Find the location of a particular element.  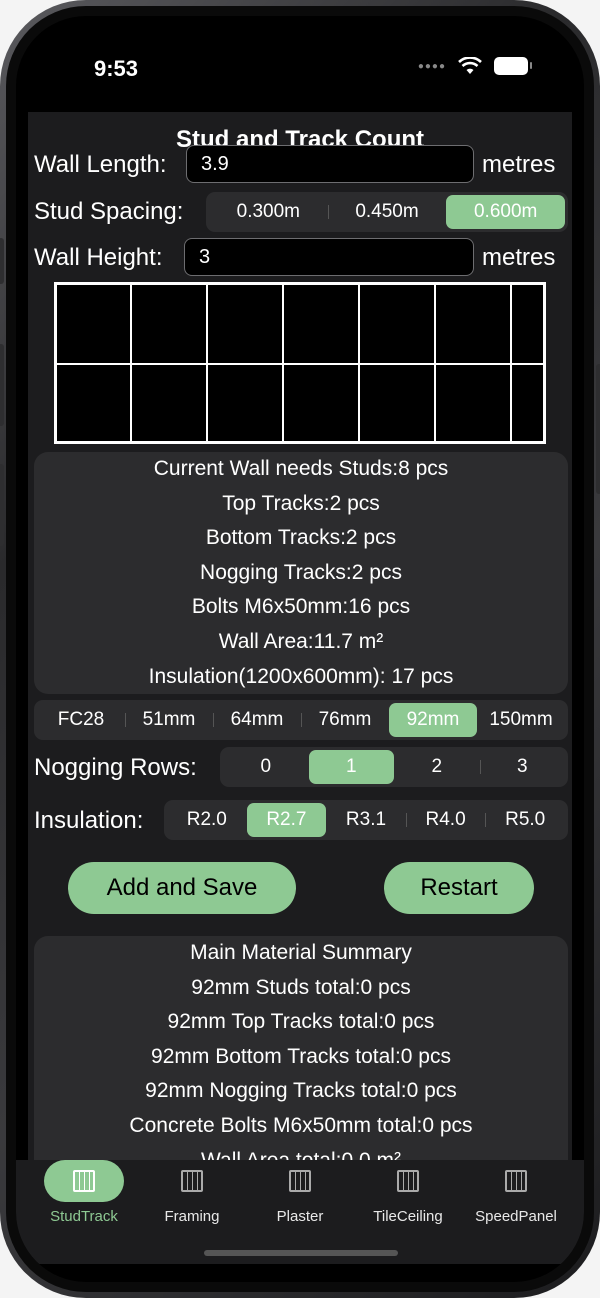

stud-spacing-option-300: 0.300m is located at coordinates (268, 212).